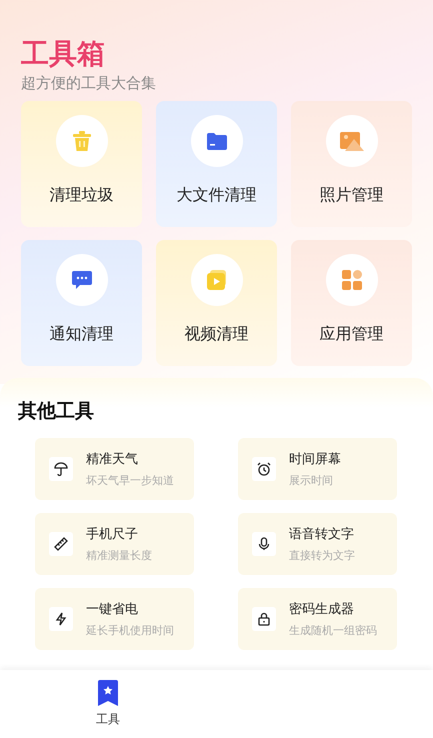  I want to click on page-subtitle: 超方便的工具大合集, so click(89, 83).